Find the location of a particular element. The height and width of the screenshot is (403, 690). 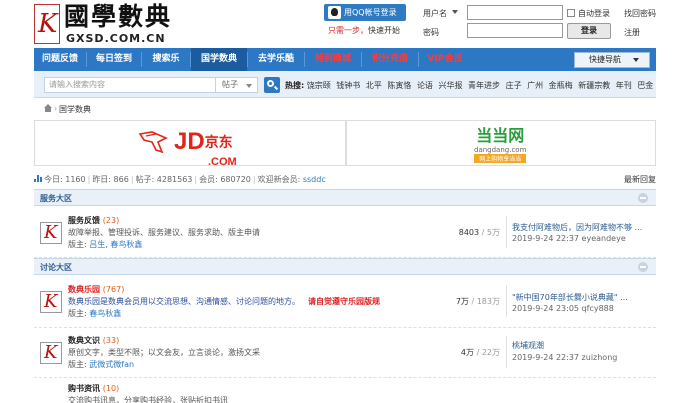

nav-item-search: 搜索乐 is located at coordinates (166, 59).